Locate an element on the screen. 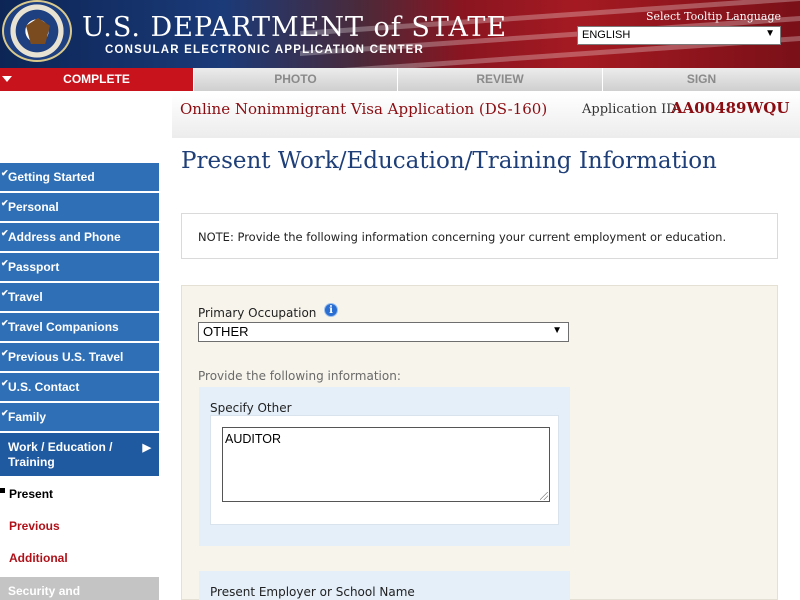 The height and width of the screenshot is (600, 800). info-icon: i is located at coordinates (331, 310).